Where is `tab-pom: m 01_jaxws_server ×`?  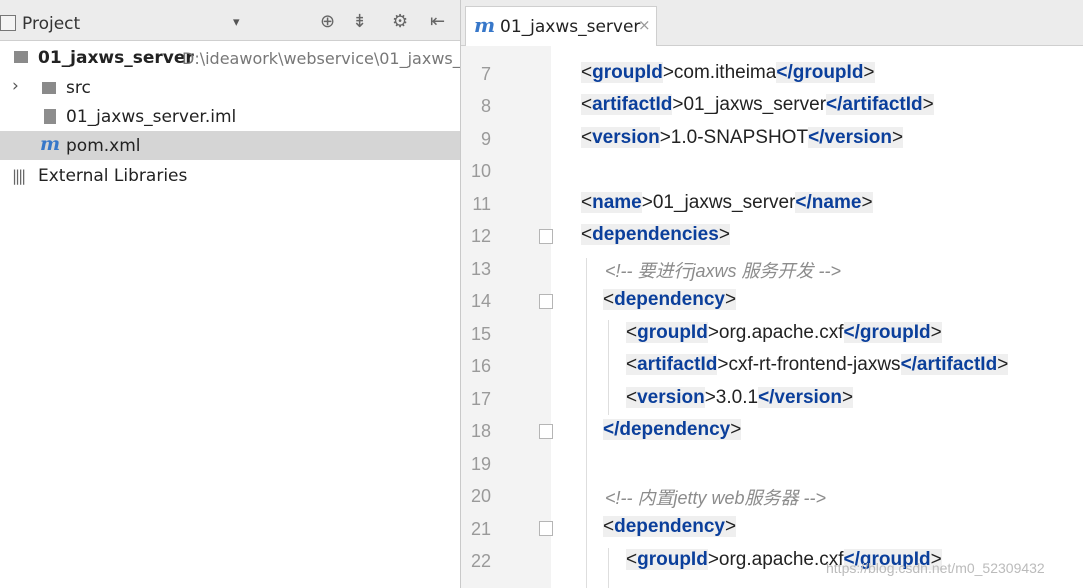
tab-pom: m 01_jaxws_server × is located at coordinates (561, 26).